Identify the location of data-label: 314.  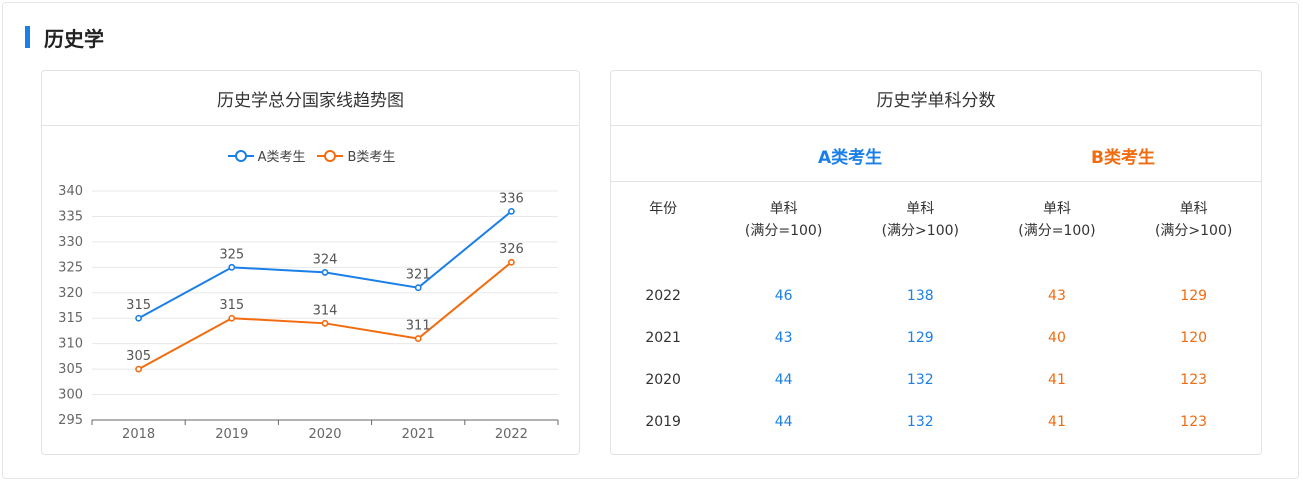
(325, 310).